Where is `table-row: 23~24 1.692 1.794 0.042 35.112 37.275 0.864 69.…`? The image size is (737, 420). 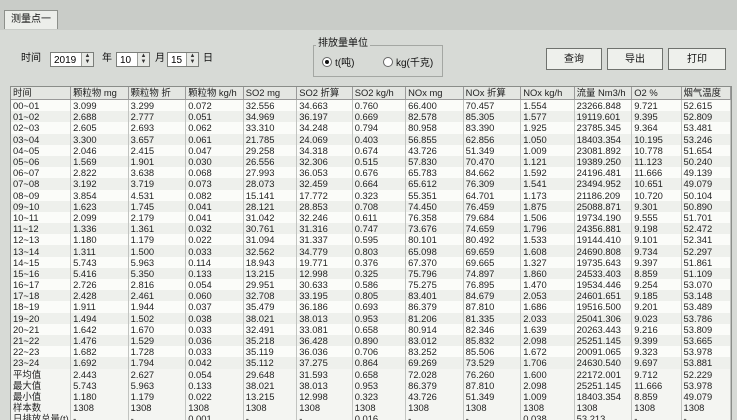
table-row: 23~24 1.692 1.794 0.042 35.112 37.275 0.864 69.… is located at coordinates (371, 363).